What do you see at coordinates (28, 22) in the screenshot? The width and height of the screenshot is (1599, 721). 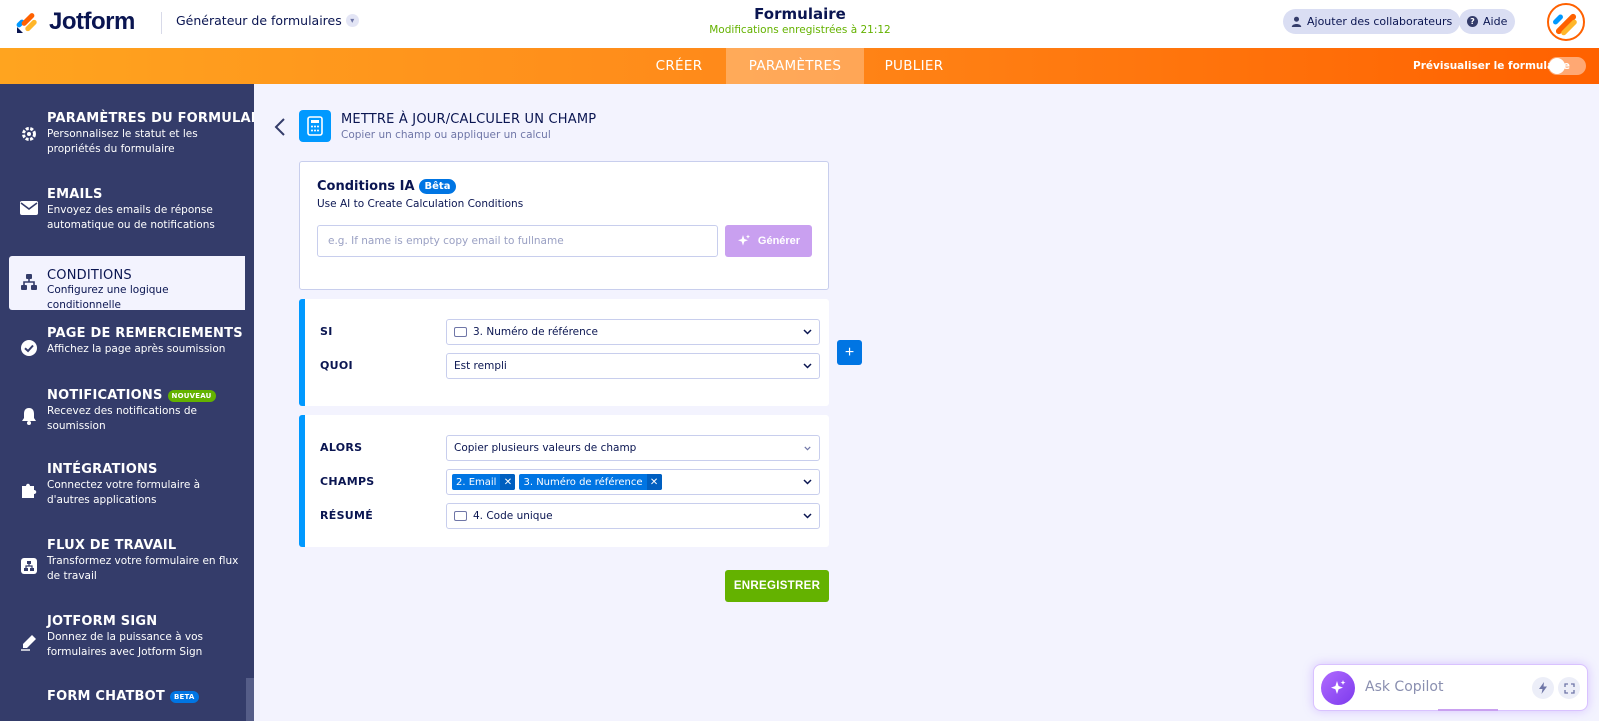 I see `jotform-logo-icon` at bounding box center [28, 22].